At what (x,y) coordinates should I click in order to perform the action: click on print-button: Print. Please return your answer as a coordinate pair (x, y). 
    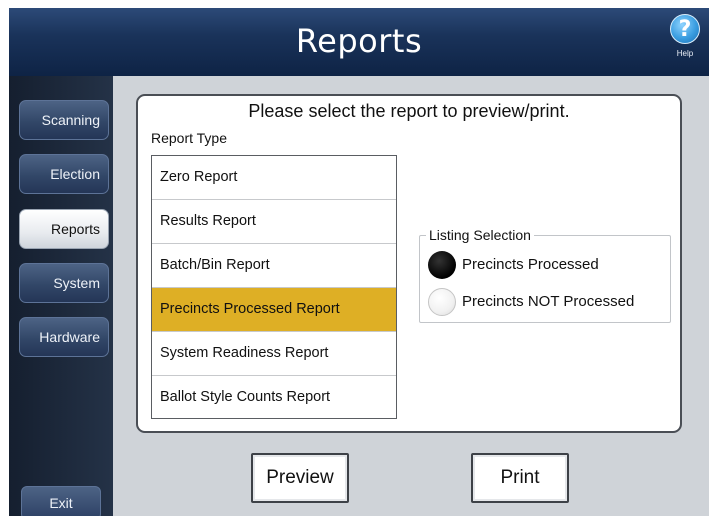
    Looking at the image, I should click on (520, 478).